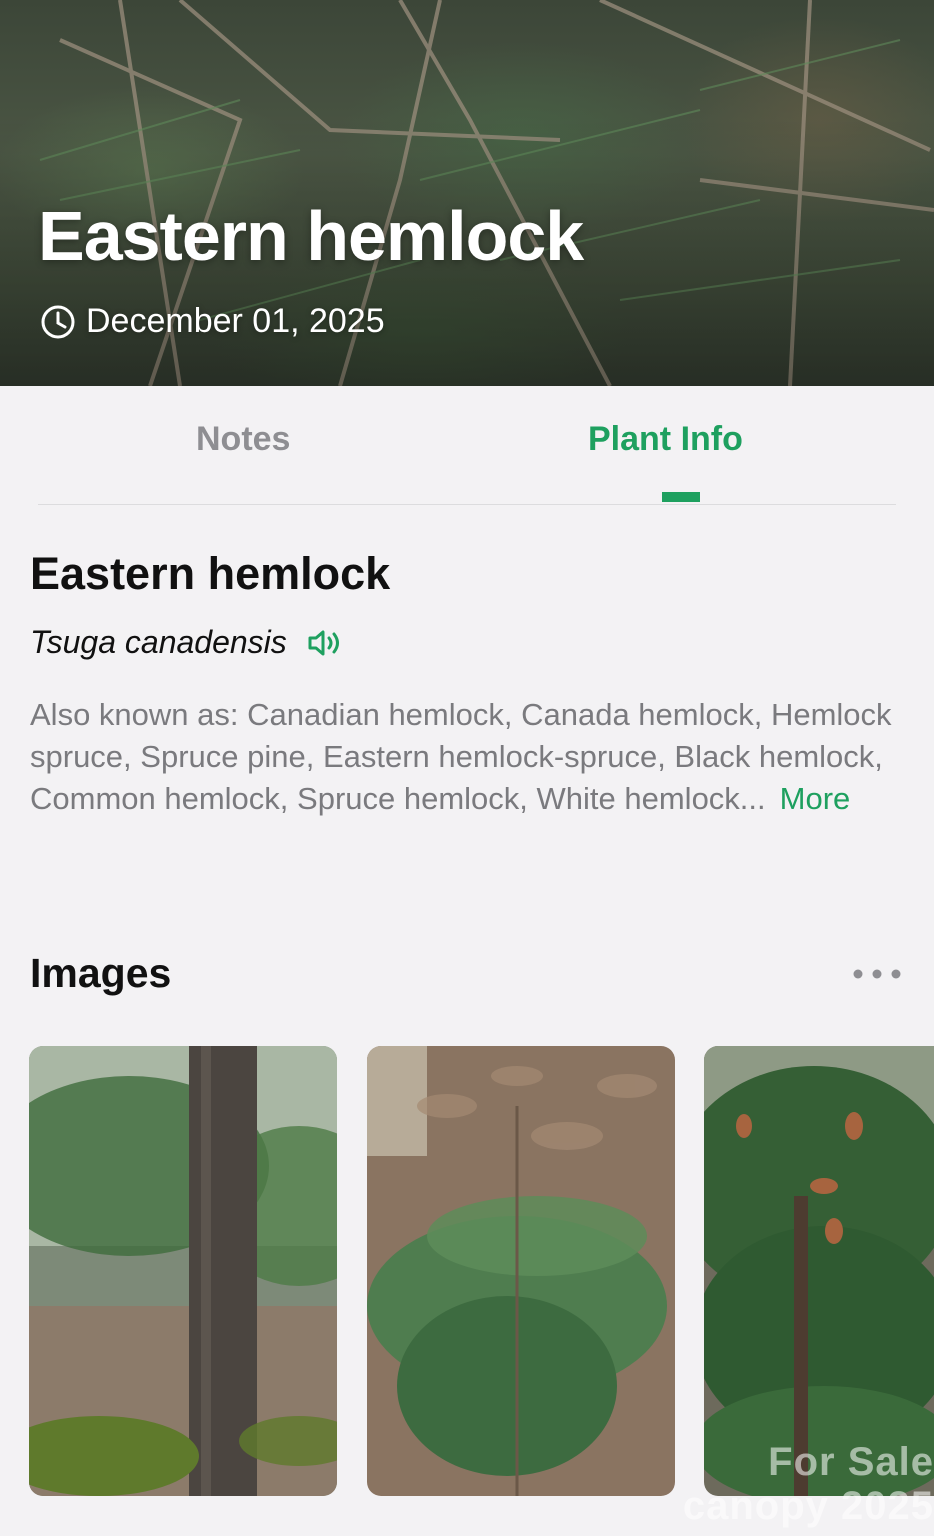  Describe the element at coordinates (58, 321) in the screenshot. I see `clock-icon` at that location.